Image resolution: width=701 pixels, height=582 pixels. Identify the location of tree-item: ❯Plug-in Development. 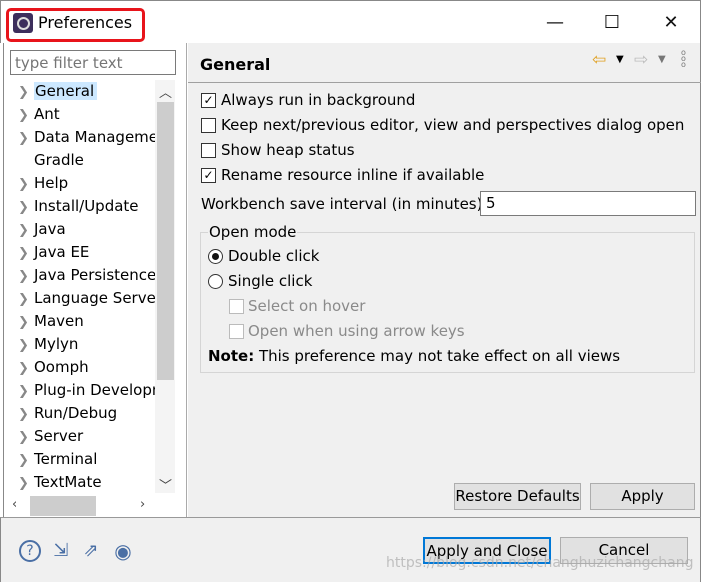
(87, 390).